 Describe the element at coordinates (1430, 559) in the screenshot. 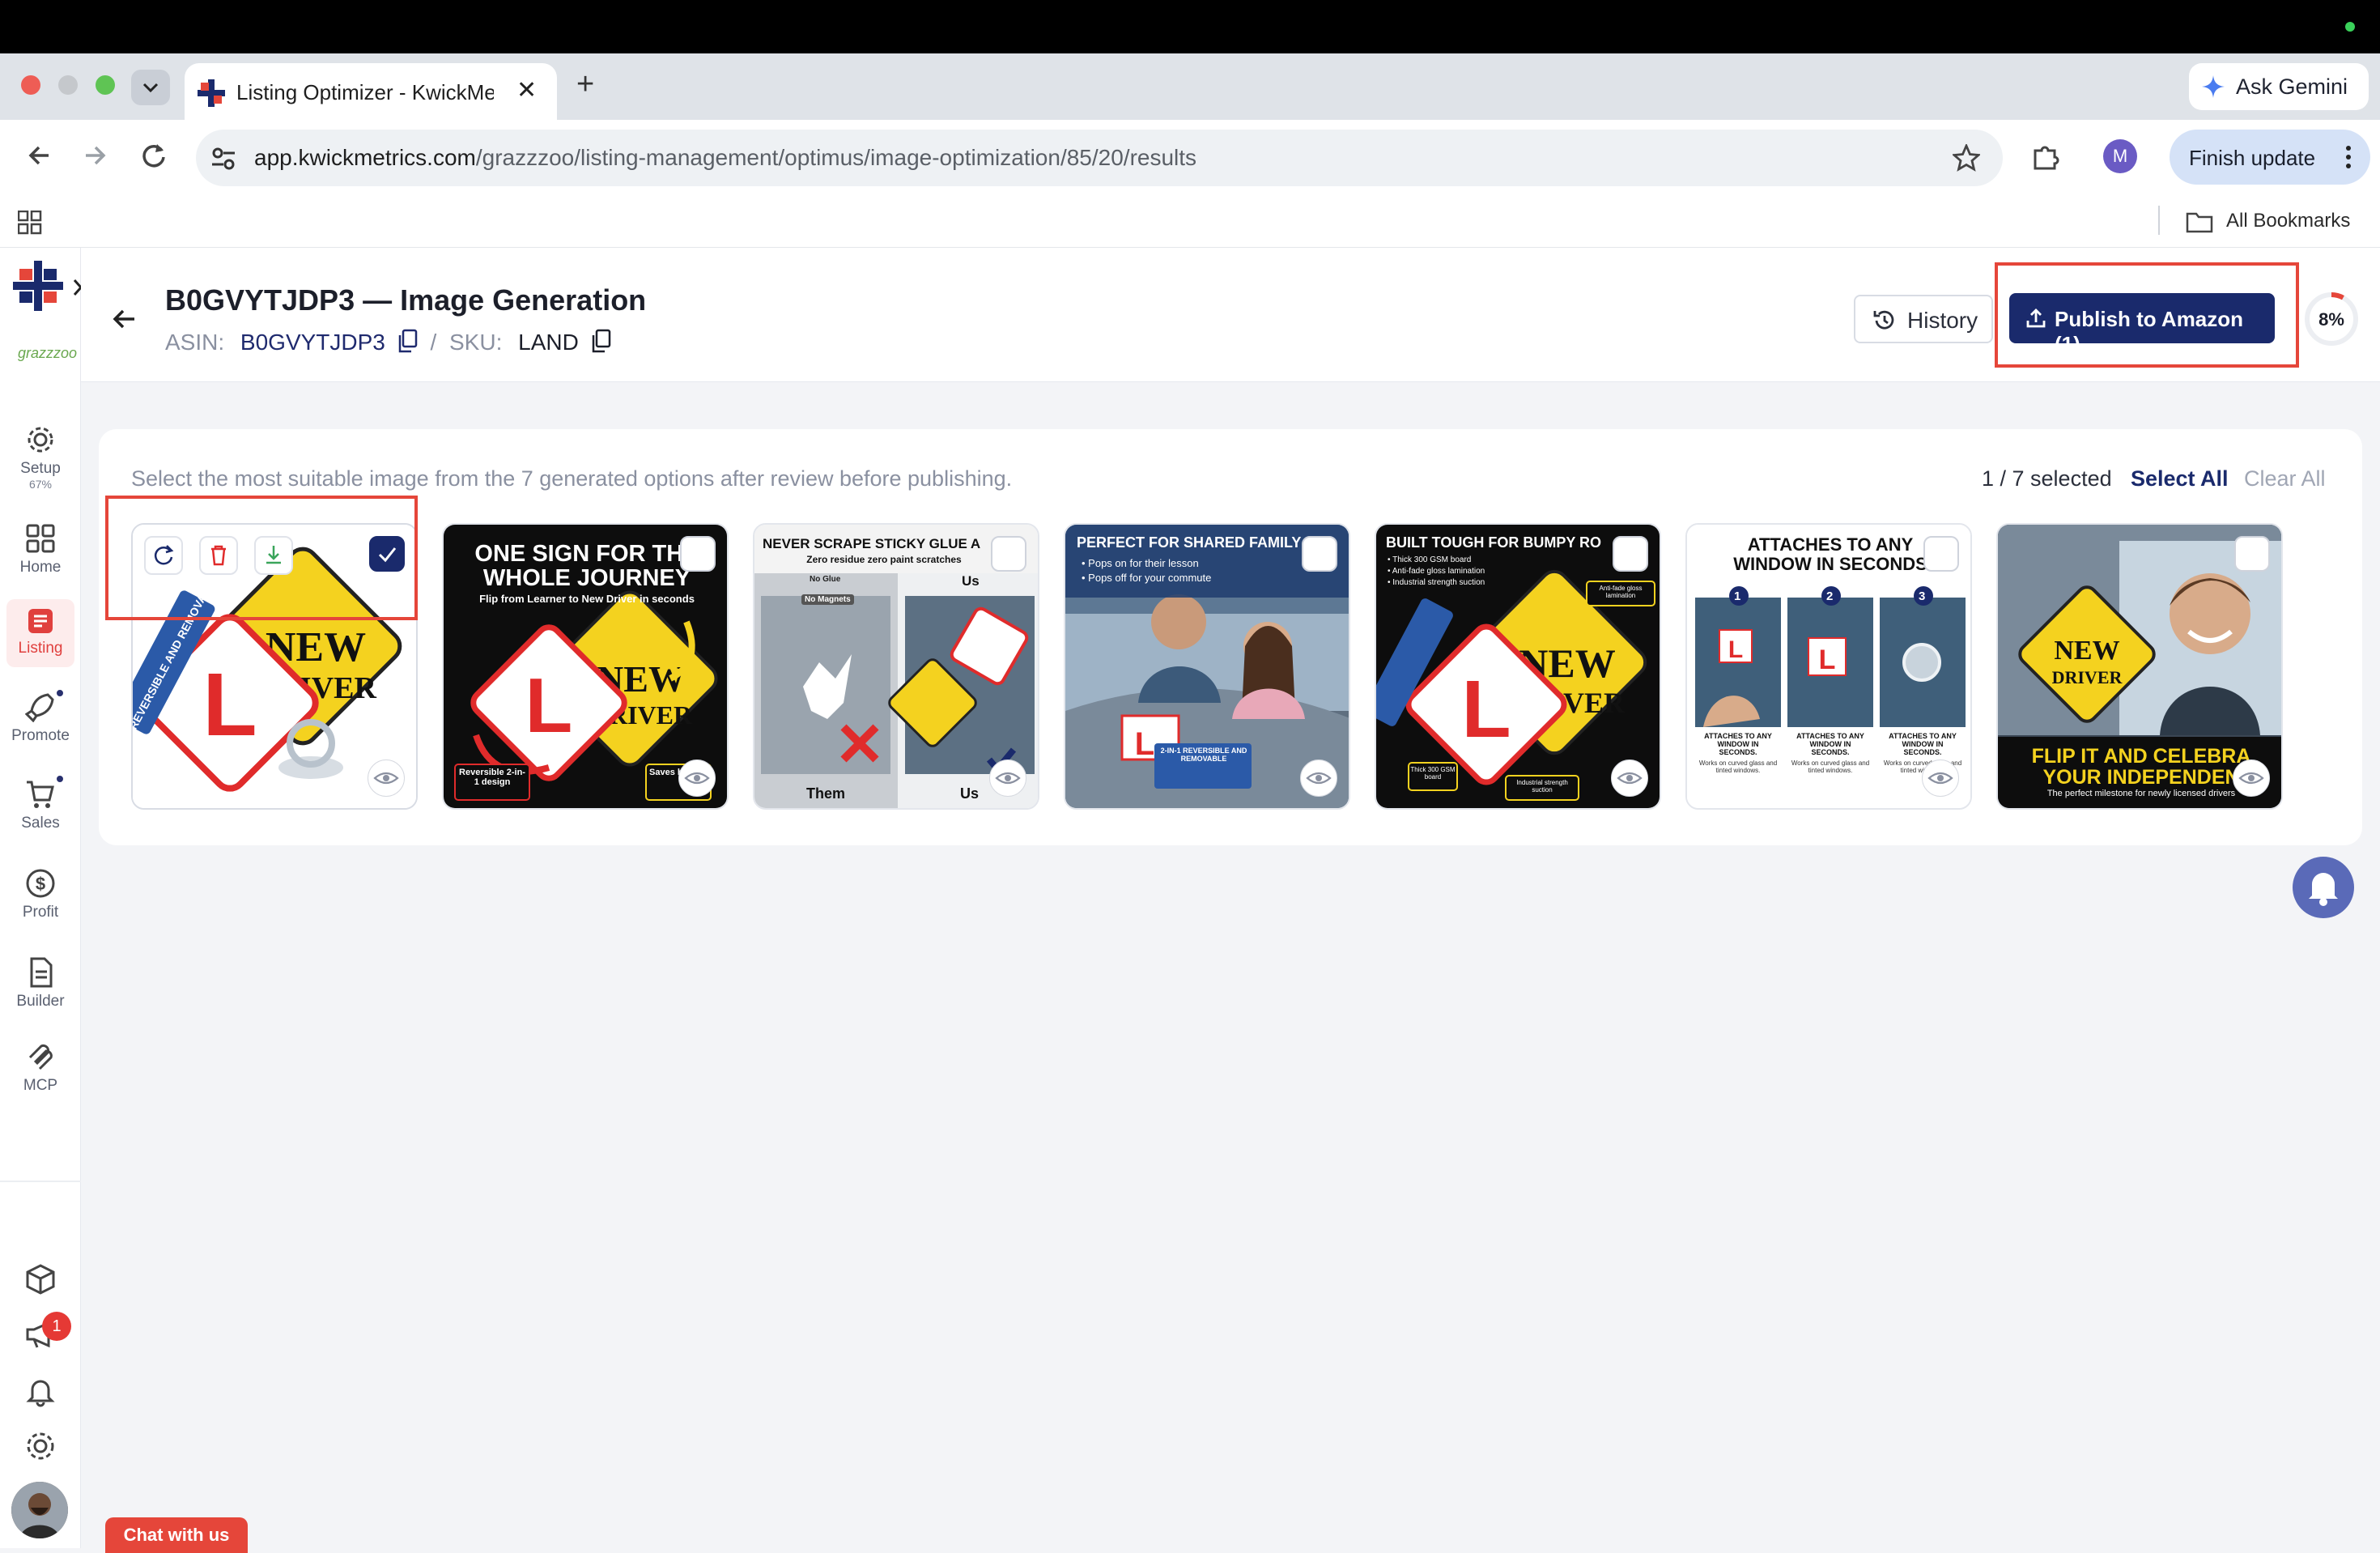

I see `image-5-bullet-1: • Thick 300 GSM board` at that location.